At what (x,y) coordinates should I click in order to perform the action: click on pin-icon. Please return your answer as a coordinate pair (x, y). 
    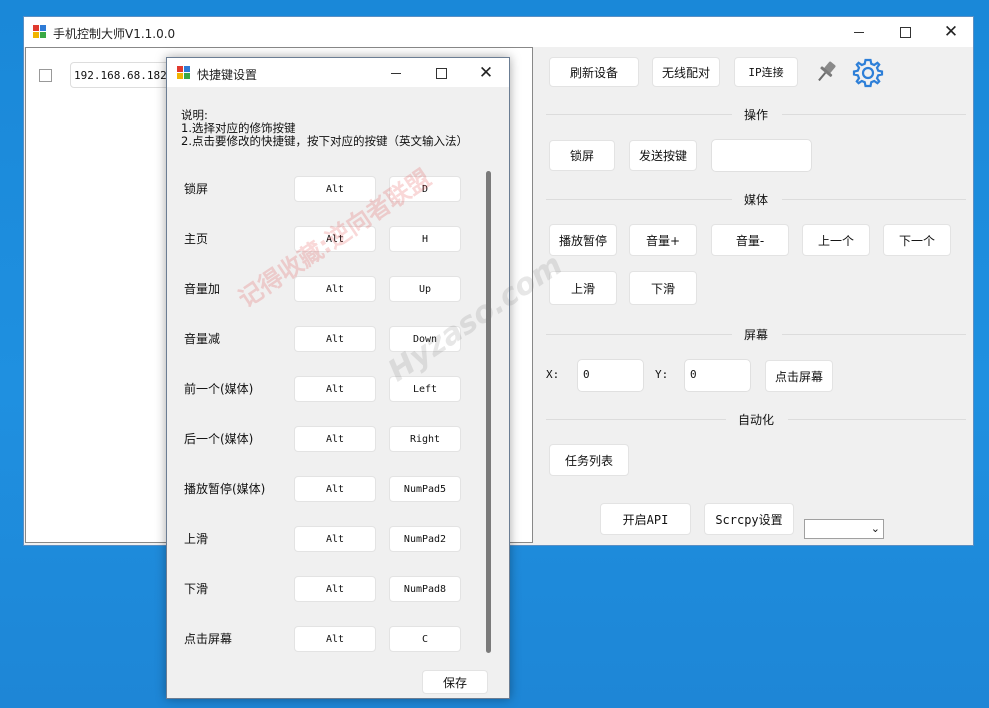
    Looking at the image, I should click on (826, 72).